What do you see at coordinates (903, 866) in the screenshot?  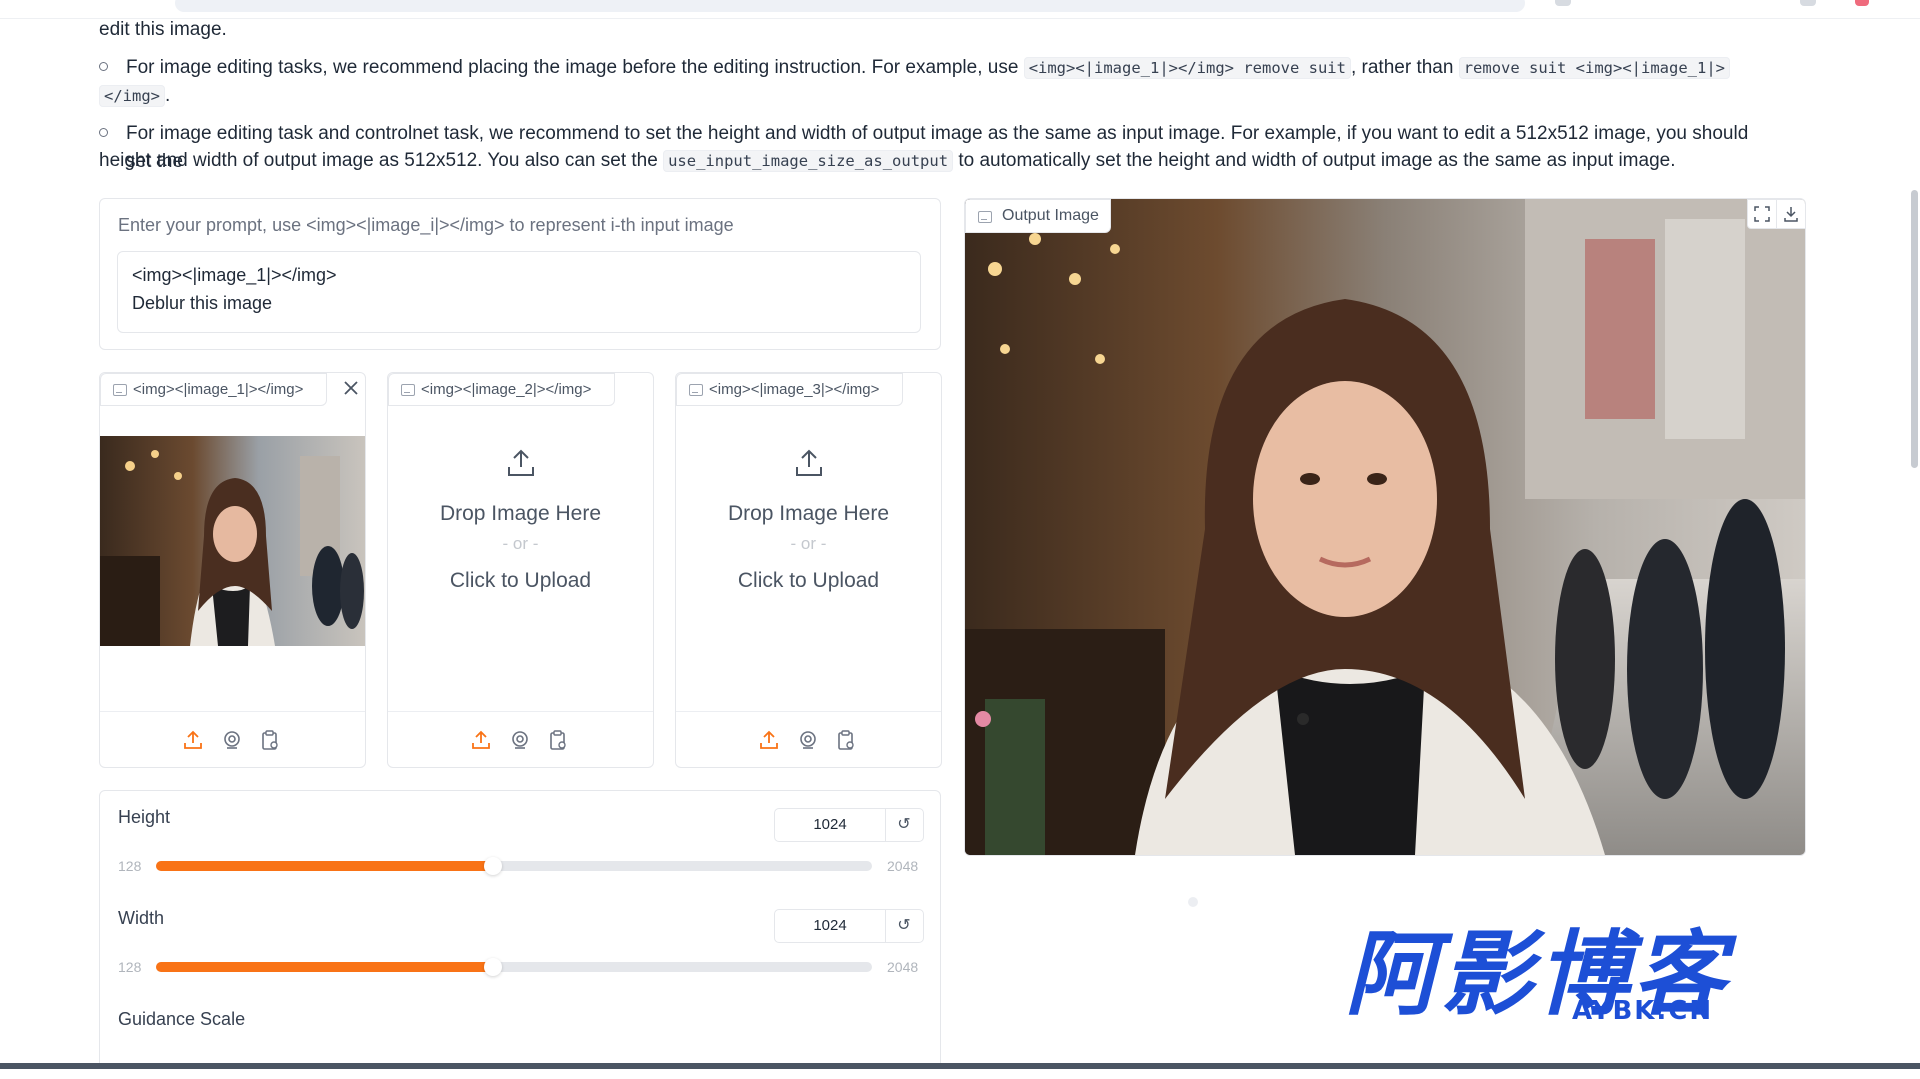 I see `height-max: 2048` at bounding box center [903, 866].